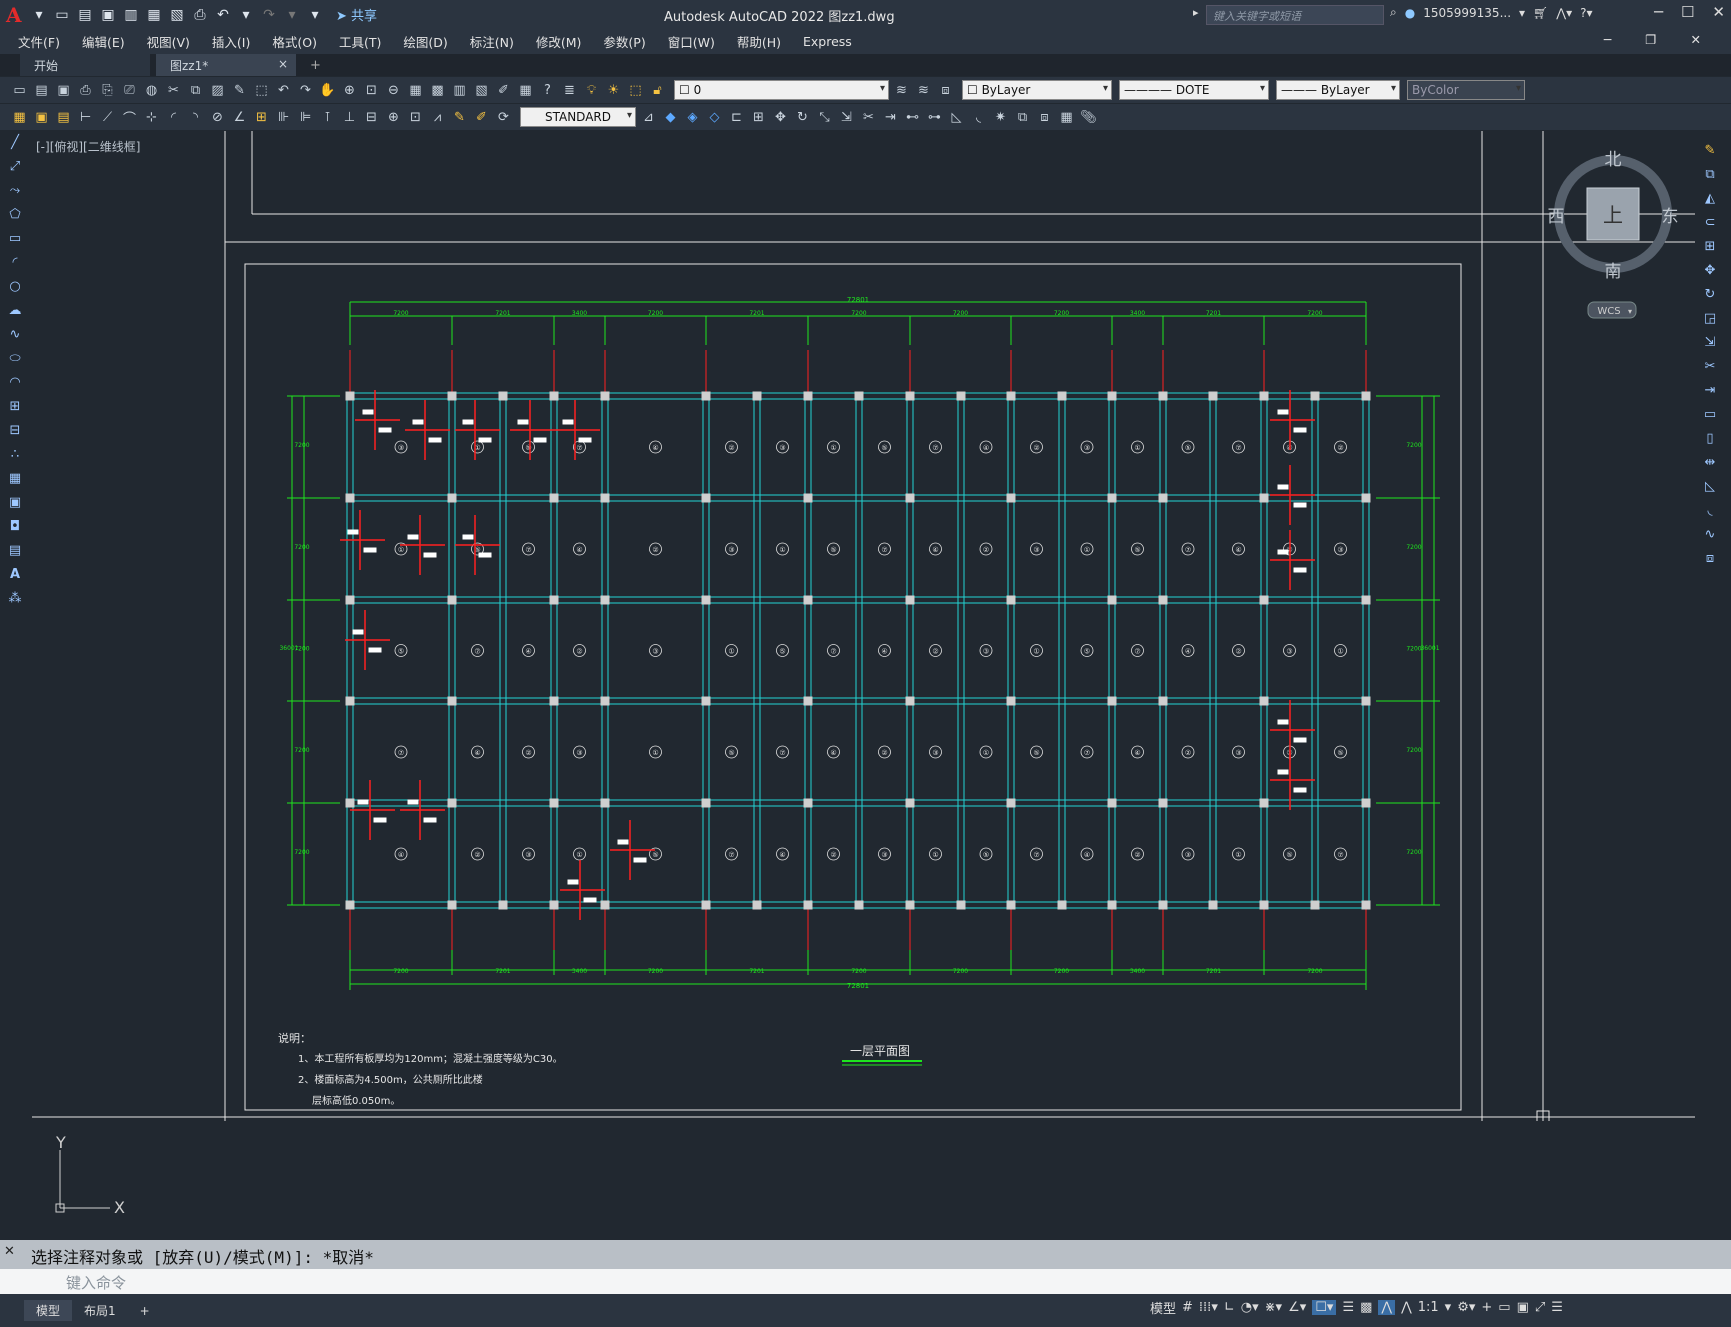 The height and width of the screenshot is (1327, 1731). Describe the element at coordinates (1324, 1307) in the screenshot. I see `object-snap-icon: ☐▾` at that location.